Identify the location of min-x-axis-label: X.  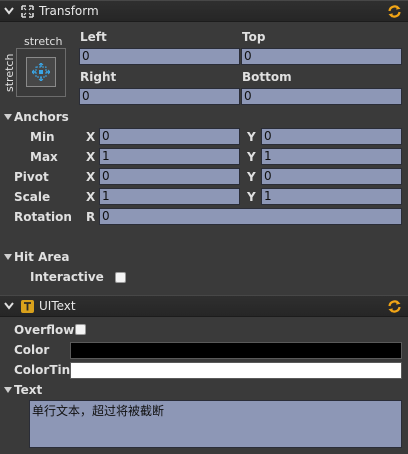
(91, 137).